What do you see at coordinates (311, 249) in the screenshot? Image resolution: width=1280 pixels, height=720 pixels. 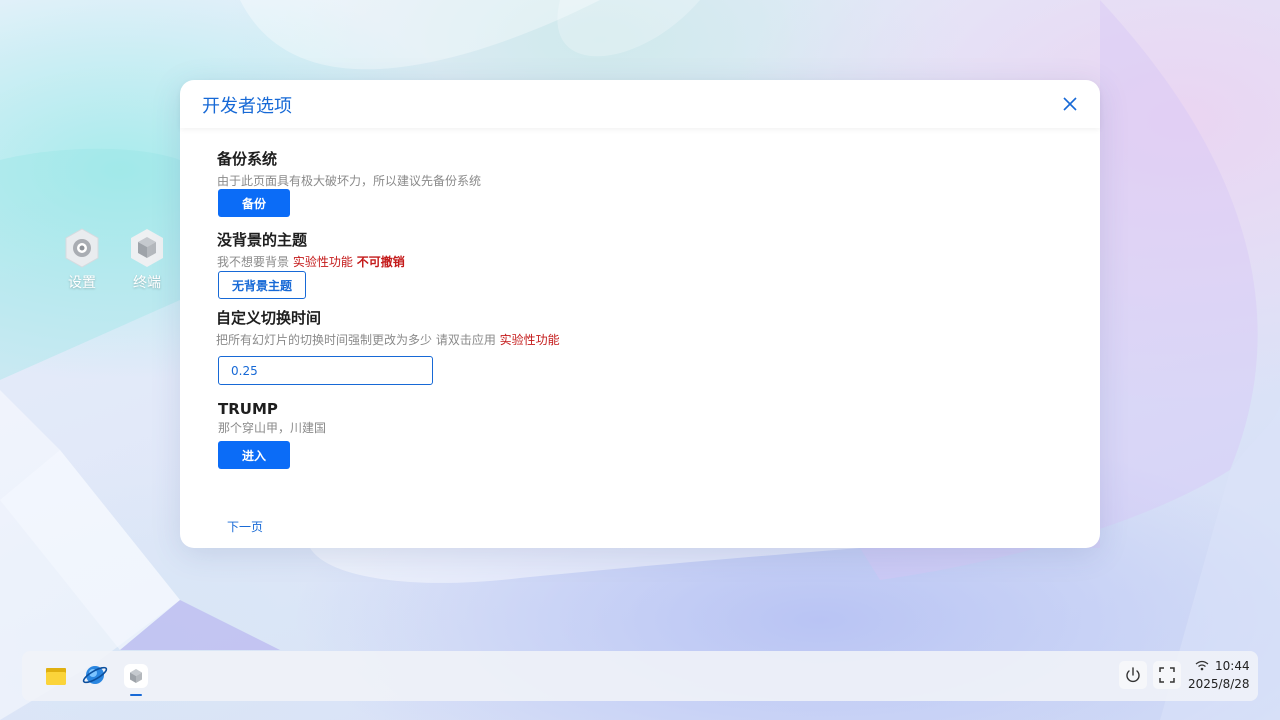 I see `section-no-background: 没背景的主题 我不想要背景 实验性功能 不可撤销` at bounding box center [311, 249].